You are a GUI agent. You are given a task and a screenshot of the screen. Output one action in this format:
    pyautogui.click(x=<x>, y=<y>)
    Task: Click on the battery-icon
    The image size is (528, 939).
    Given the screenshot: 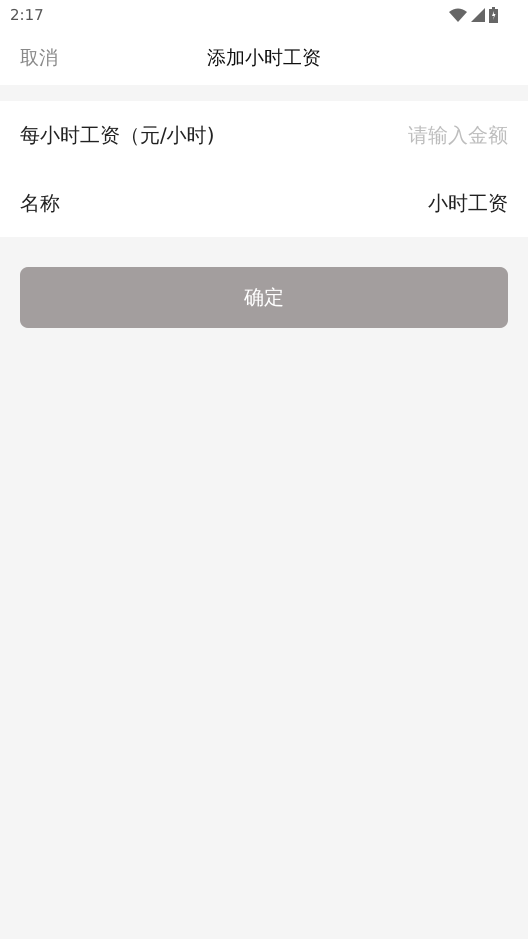 What is the action you would take?
    pyautogui.click(x=493, y=15)
    